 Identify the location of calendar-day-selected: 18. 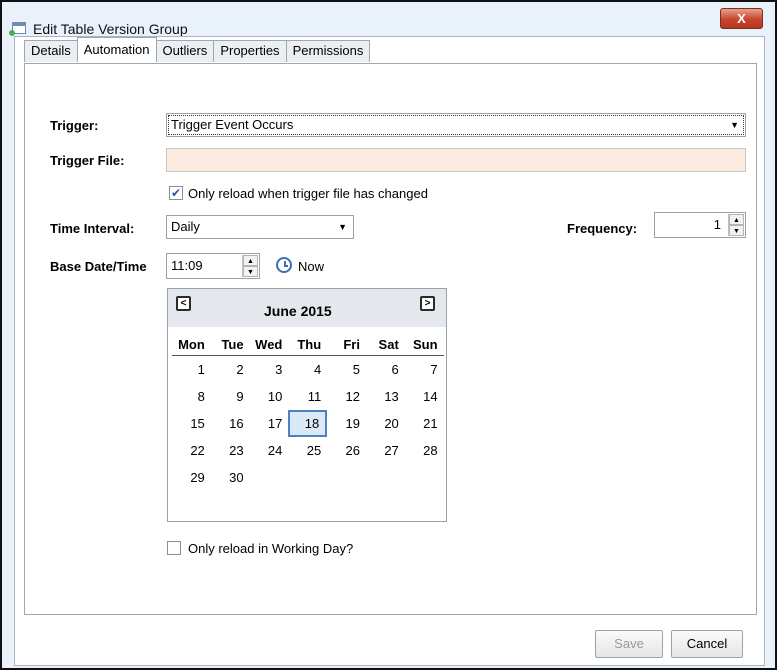
(308, 423).